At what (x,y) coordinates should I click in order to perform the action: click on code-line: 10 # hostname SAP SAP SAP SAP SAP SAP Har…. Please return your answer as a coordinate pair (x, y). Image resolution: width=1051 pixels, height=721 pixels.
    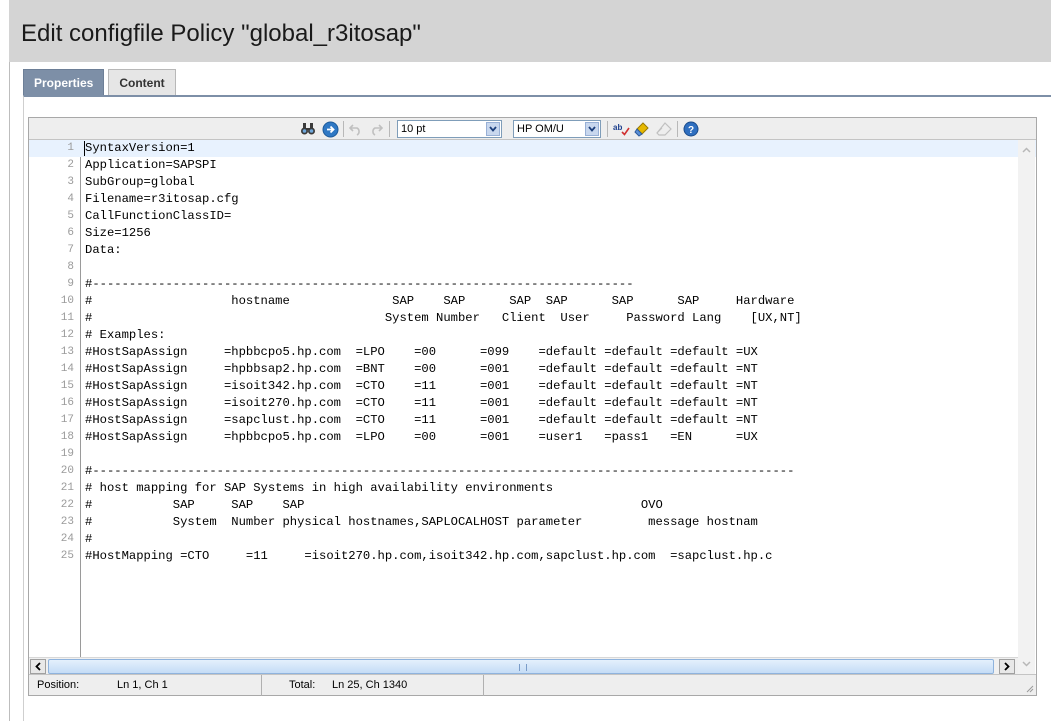
    Looking at the image, I should click on (532, 301).